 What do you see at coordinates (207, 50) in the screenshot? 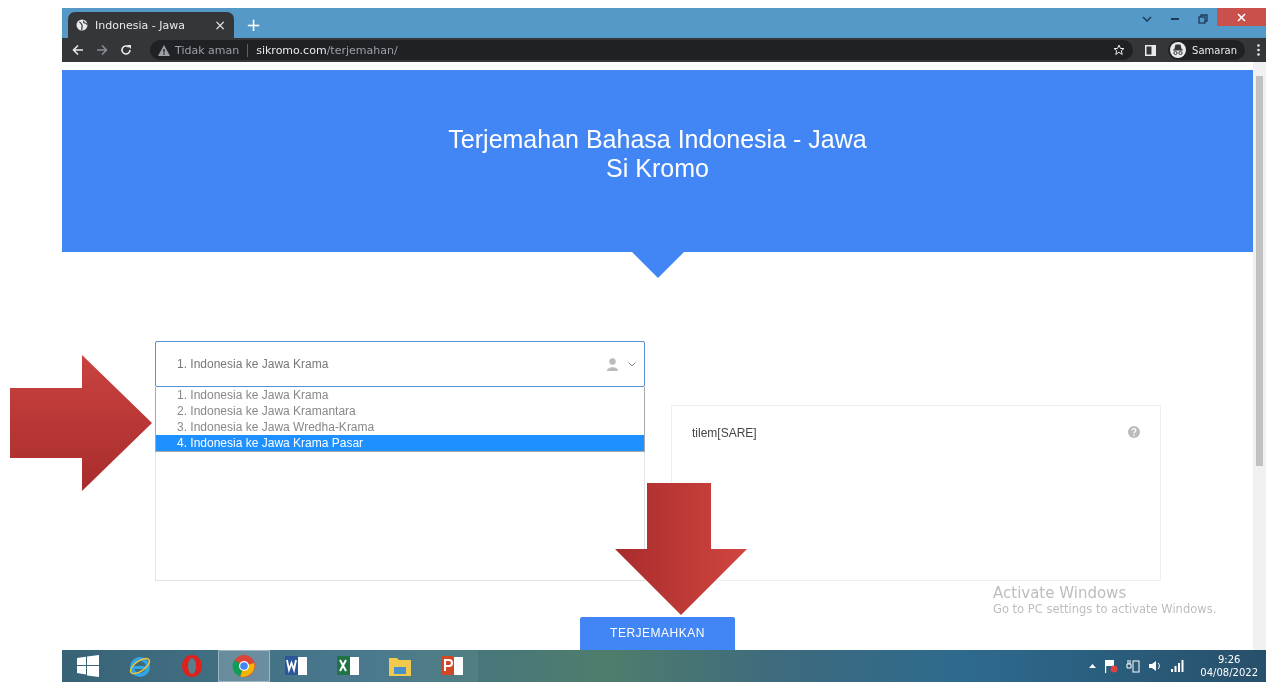
I see `security-label: Tidak aman` at bounding box center [207, 50].